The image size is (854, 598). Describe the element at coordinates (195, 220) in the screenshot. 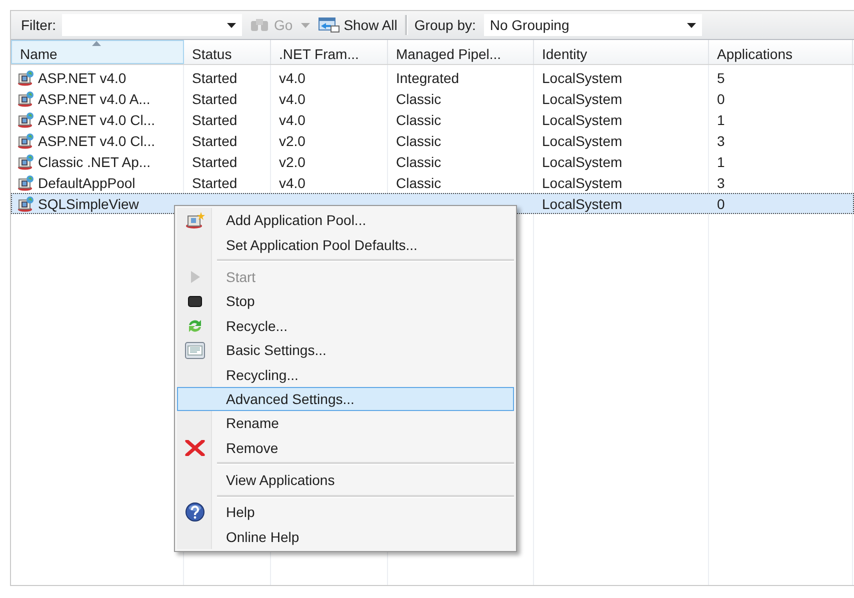

I see `pool-add-icon` at that location.